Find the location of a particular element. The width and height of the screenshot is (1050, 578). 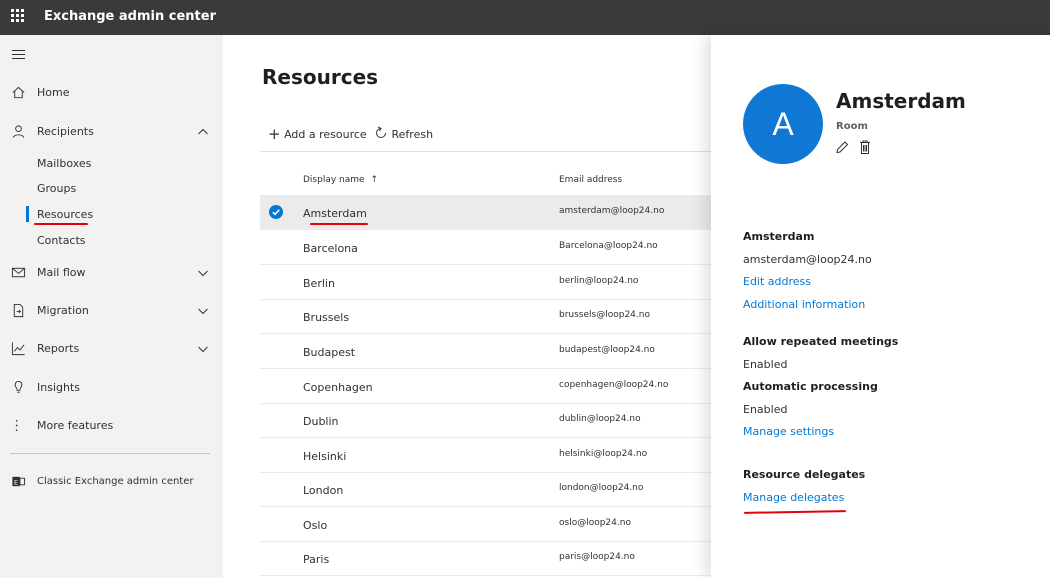

sidebar-item-contacts: Contacts is located at coordinates (61, 240).